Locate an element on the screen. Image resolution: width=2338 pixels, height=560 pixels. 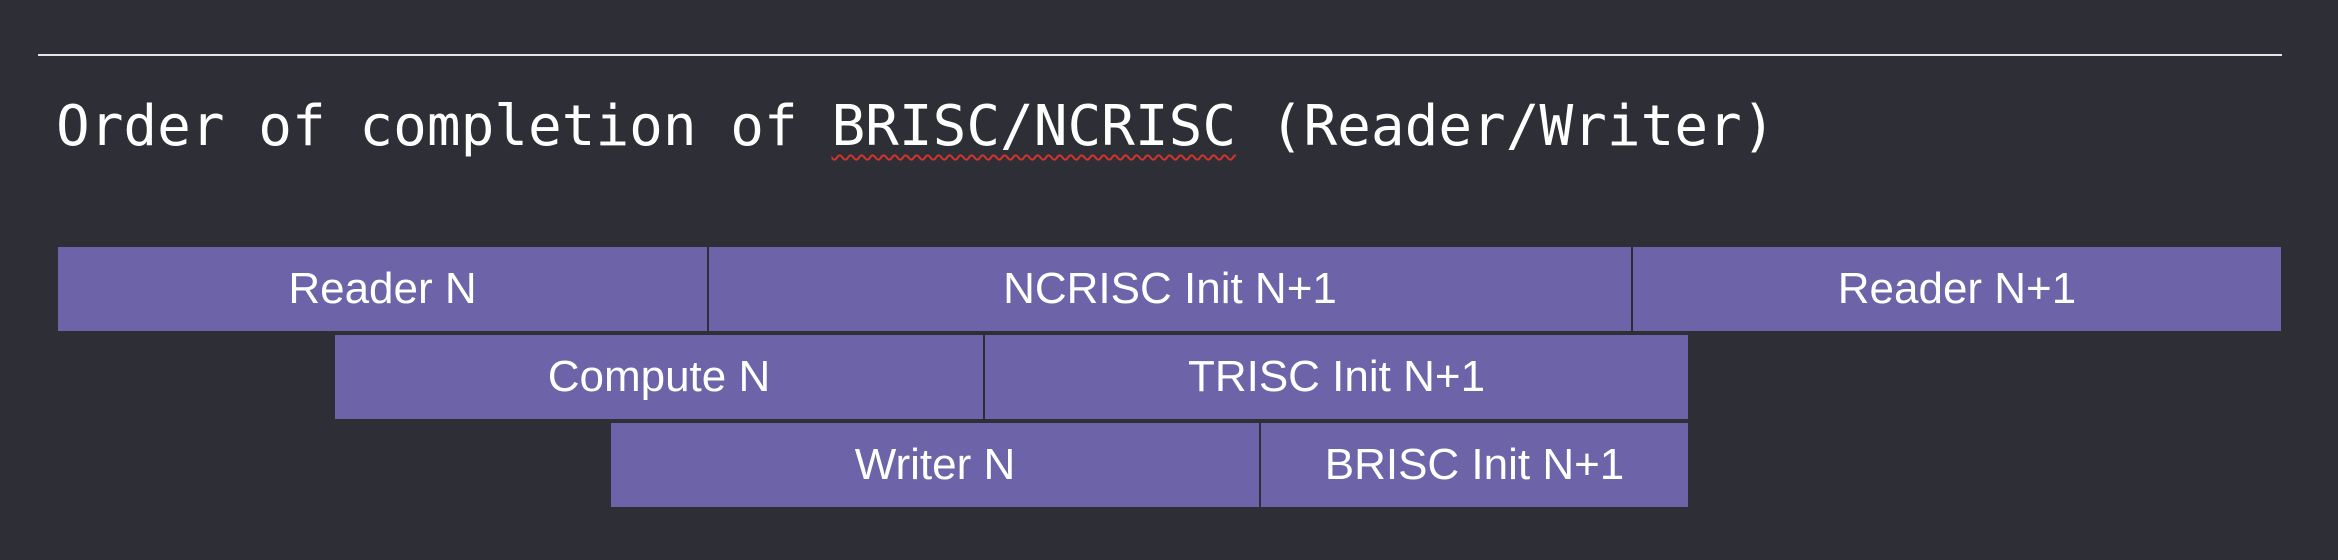
title-flagged-term: BRISC/NCRISC is located at coordinates (1034, 126).